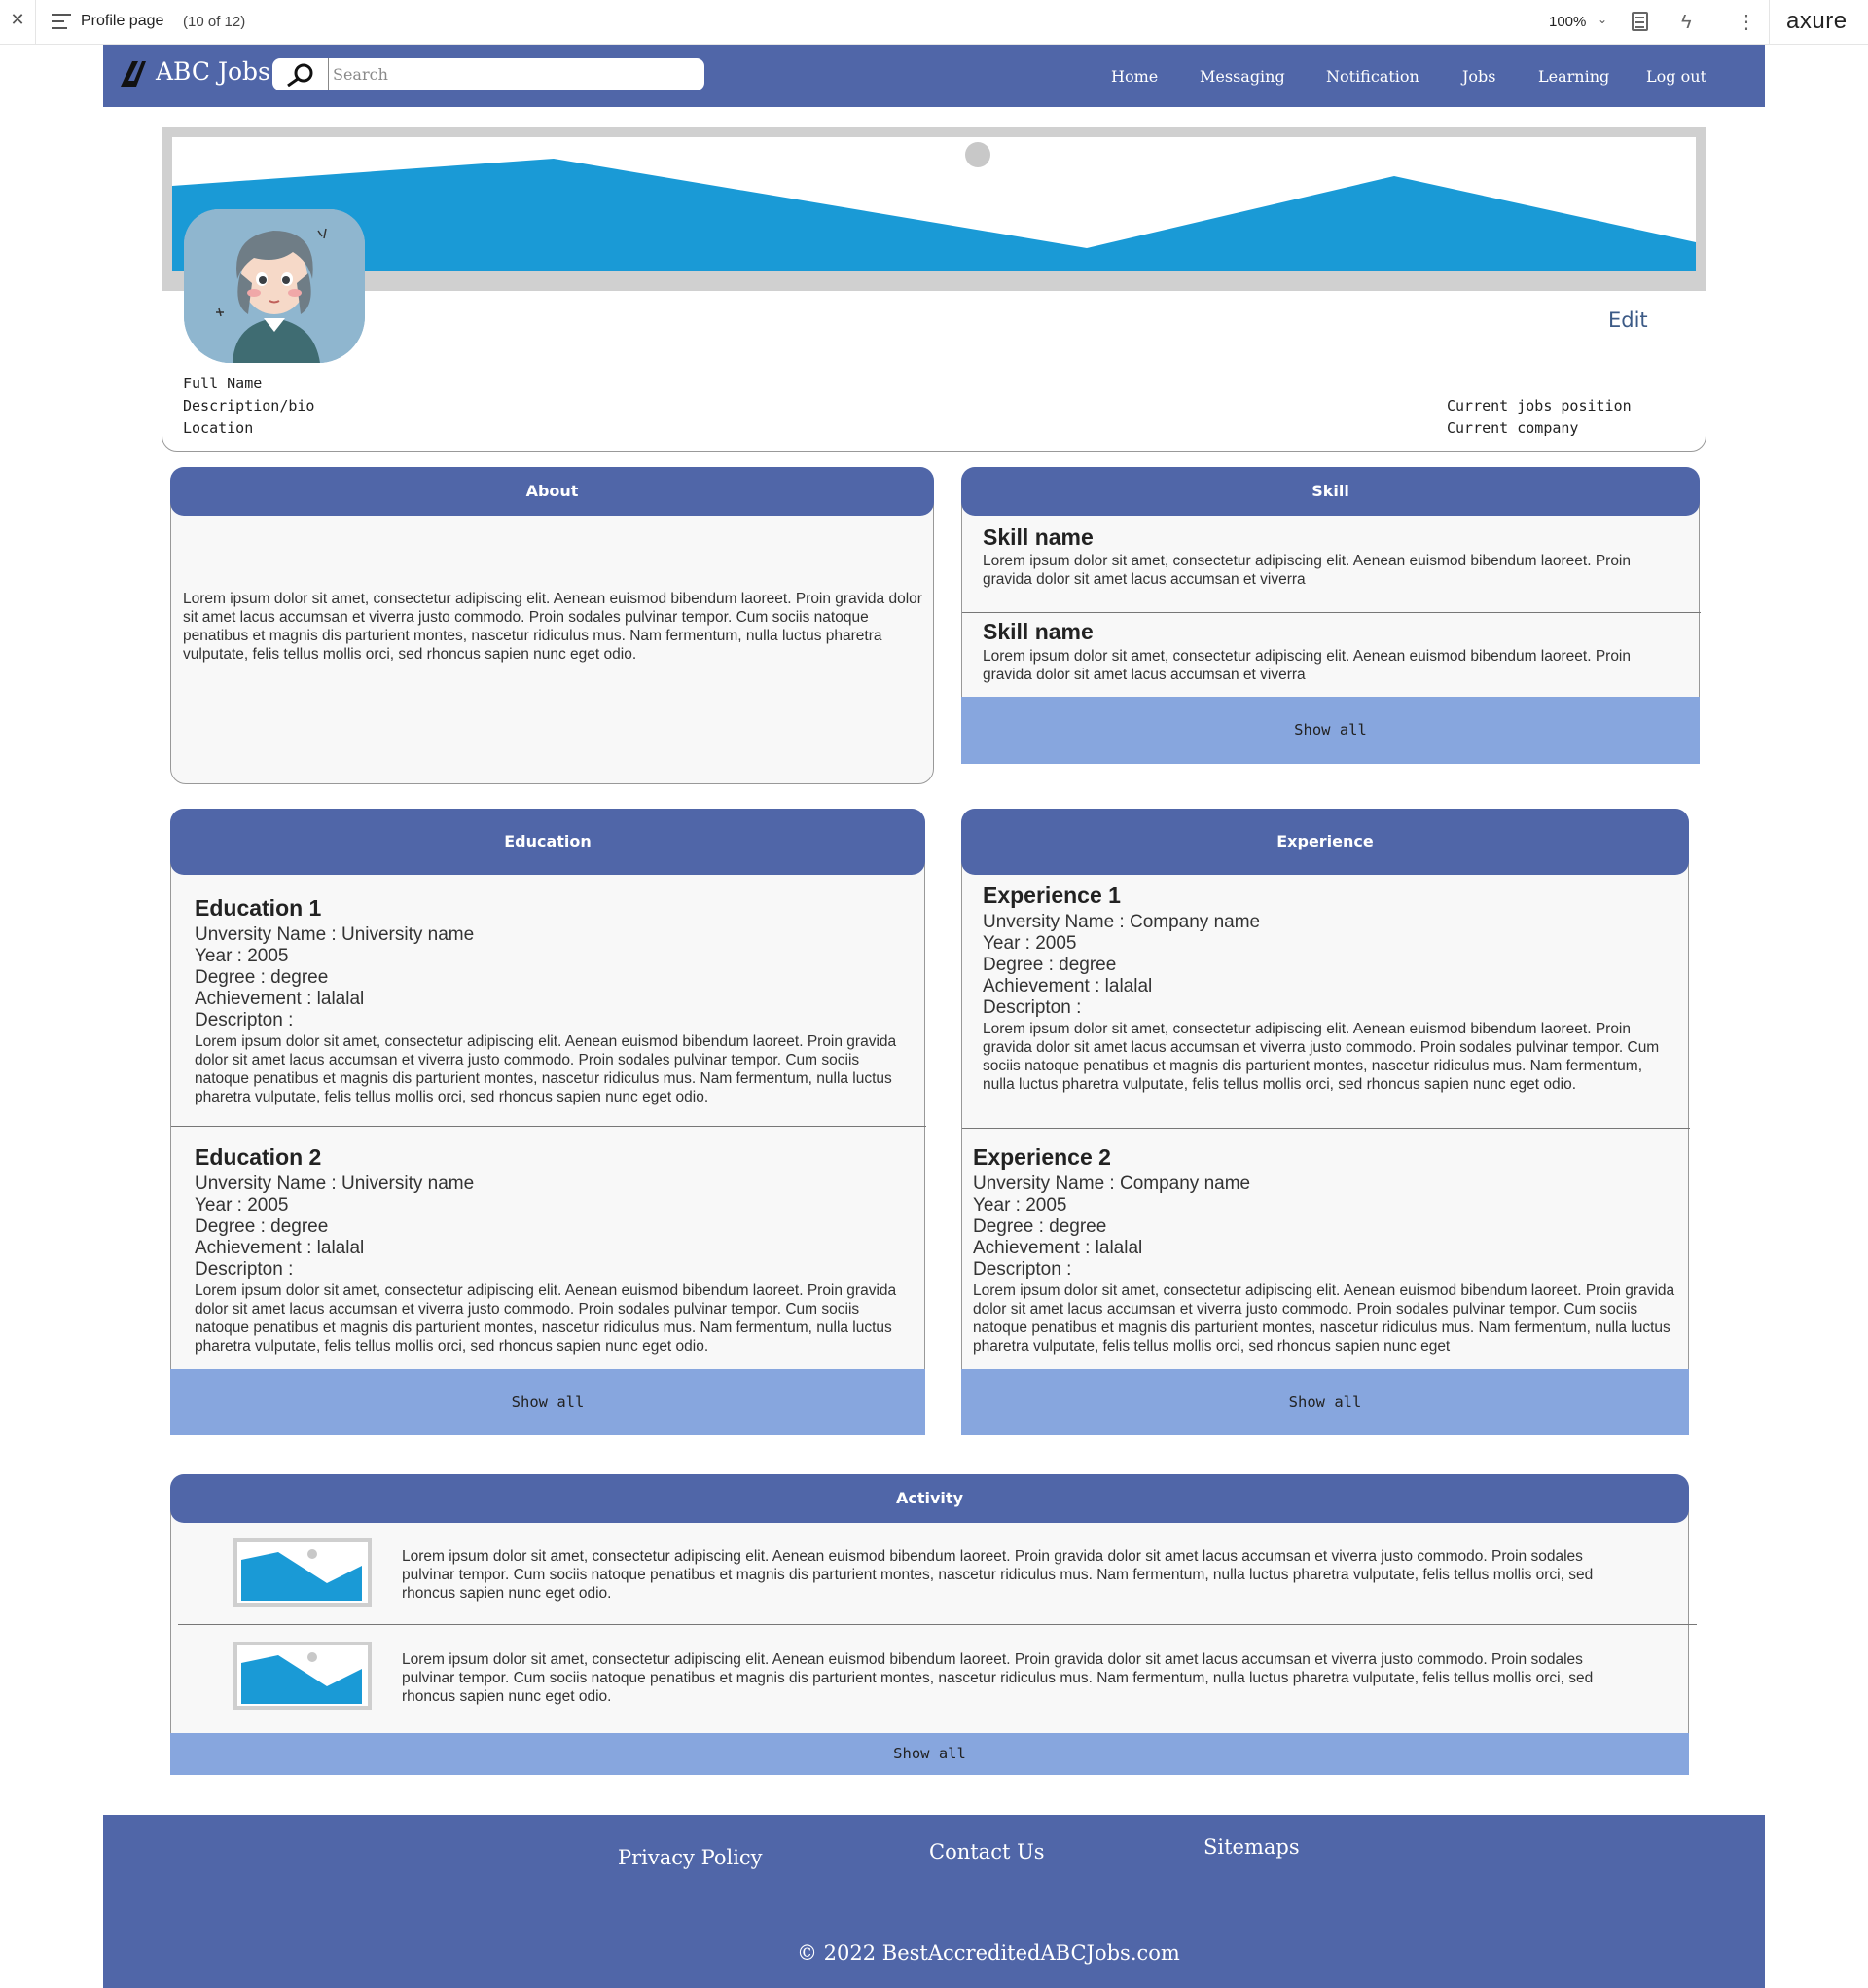 This screenshot has width=1868, height=1988. What do you see at coordinates (214, 22) in the screenshot?
I see `page-count: (10 of 12)` at bounding box center [214, 22].